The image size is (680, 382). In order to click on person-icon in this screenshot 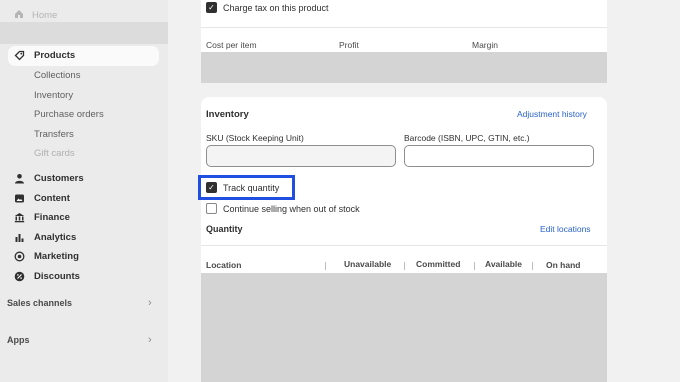, I will do `click(19, 178)`.